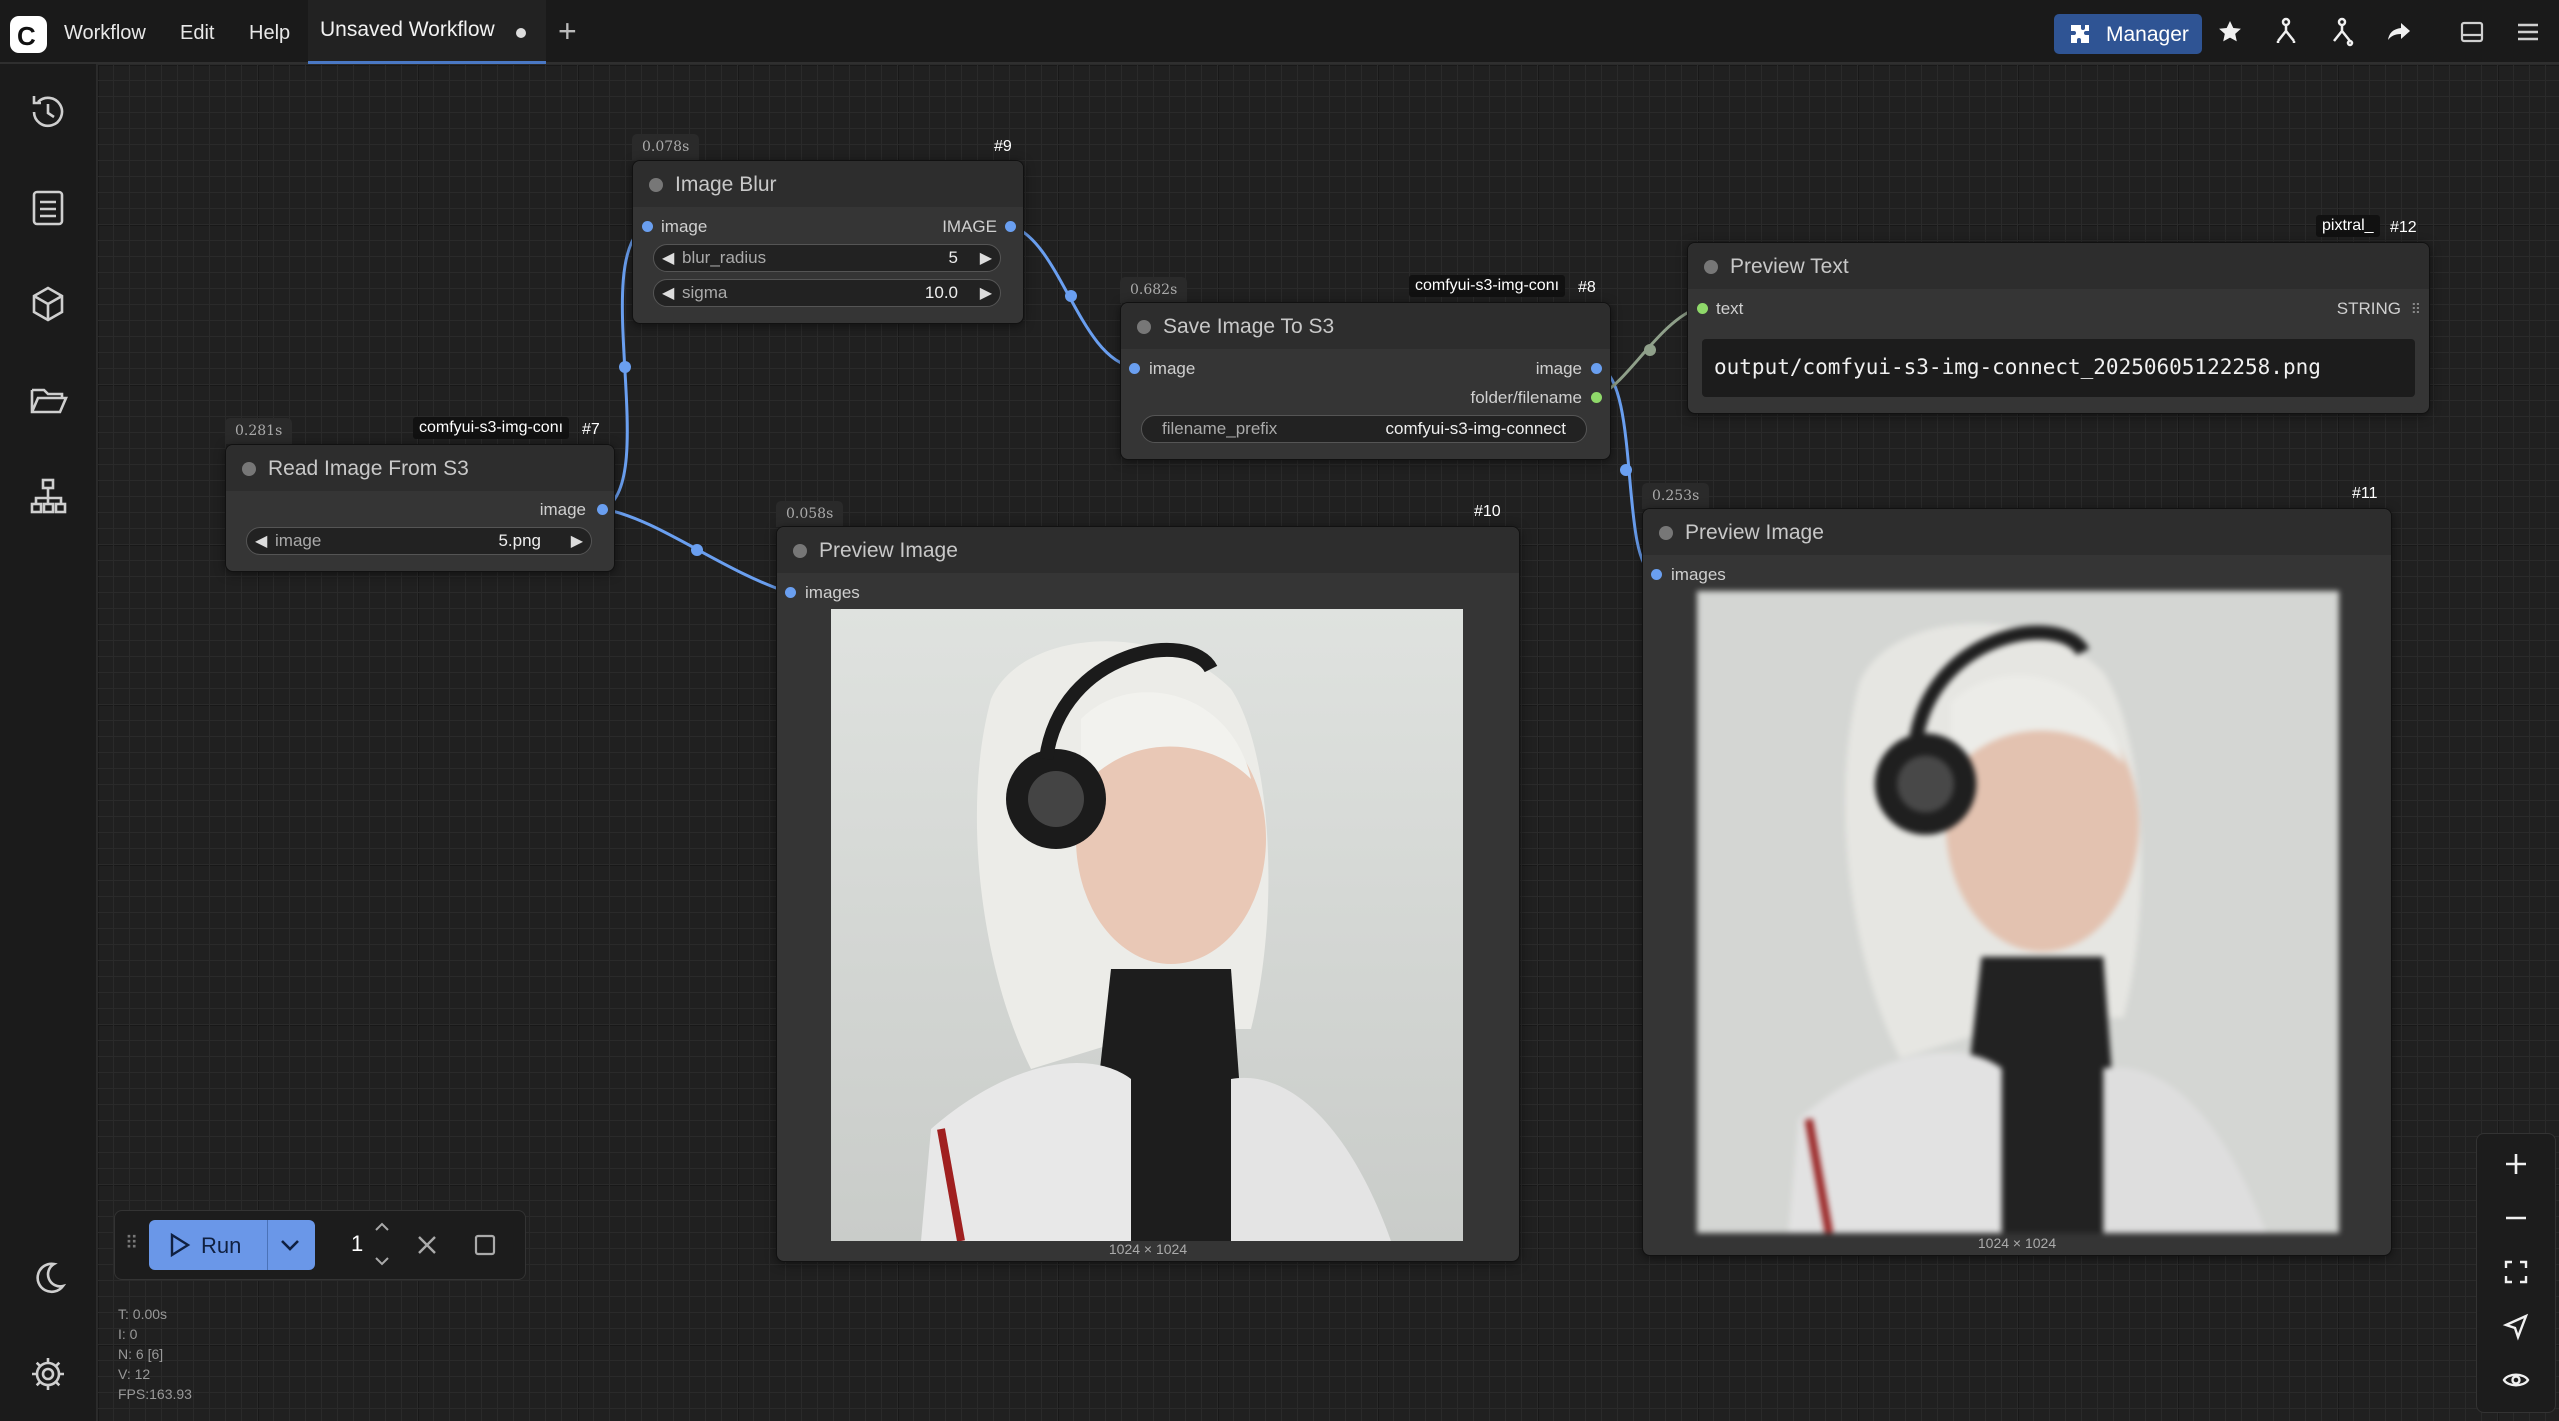 The image size is (2559, 1421). Describe the element at coordinates (48, 208) in the screenshot. I see `list-icon` at that location.